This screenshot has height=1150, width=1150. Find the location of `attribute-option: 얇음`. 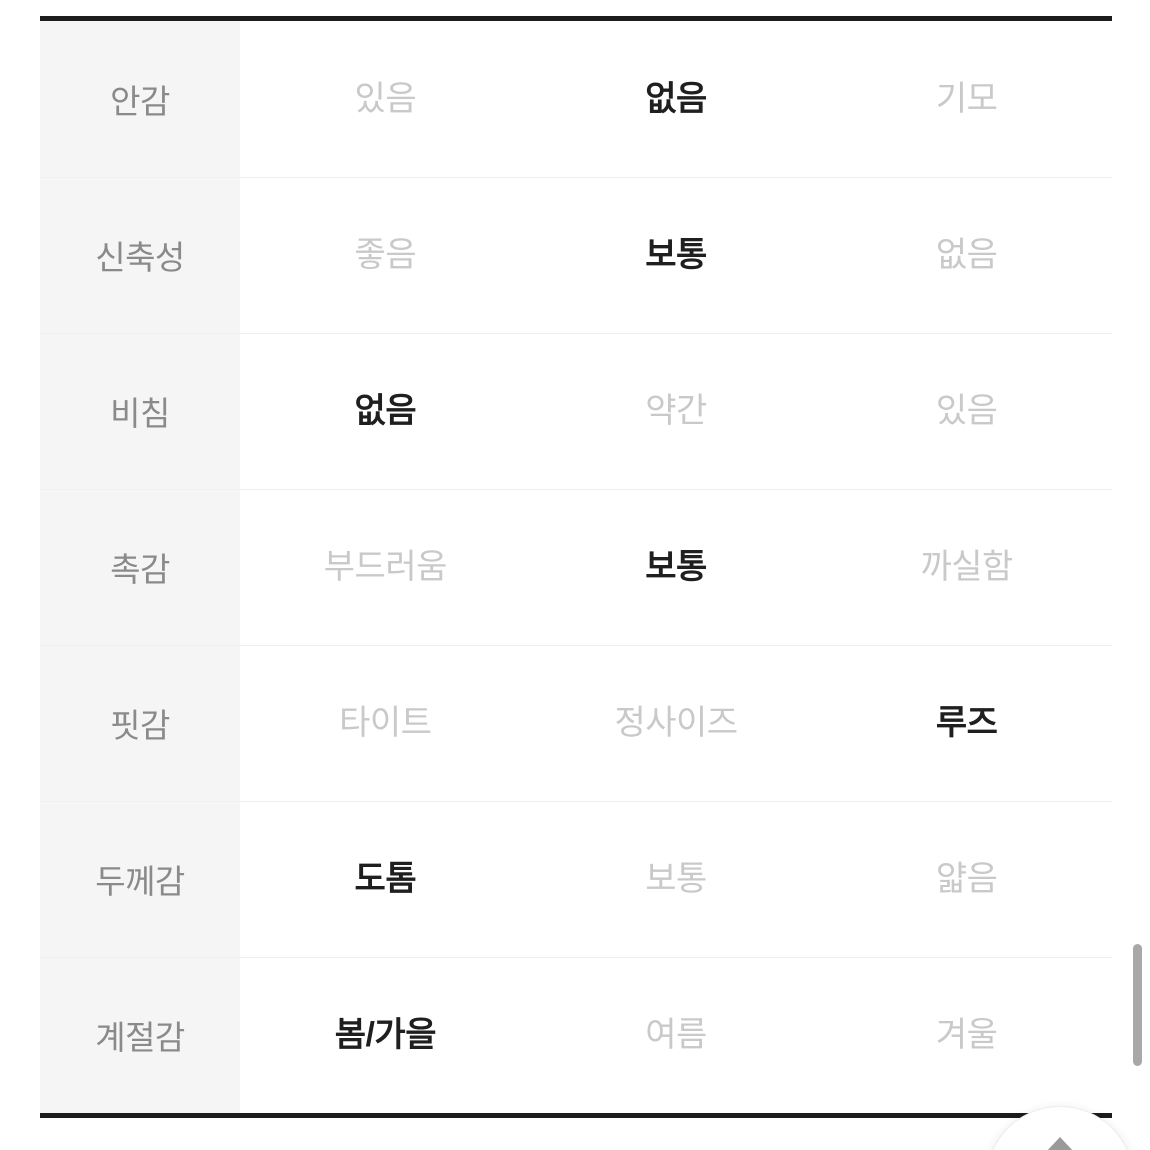

attribute-option: 얇음 is located at coordinates (966, 879).